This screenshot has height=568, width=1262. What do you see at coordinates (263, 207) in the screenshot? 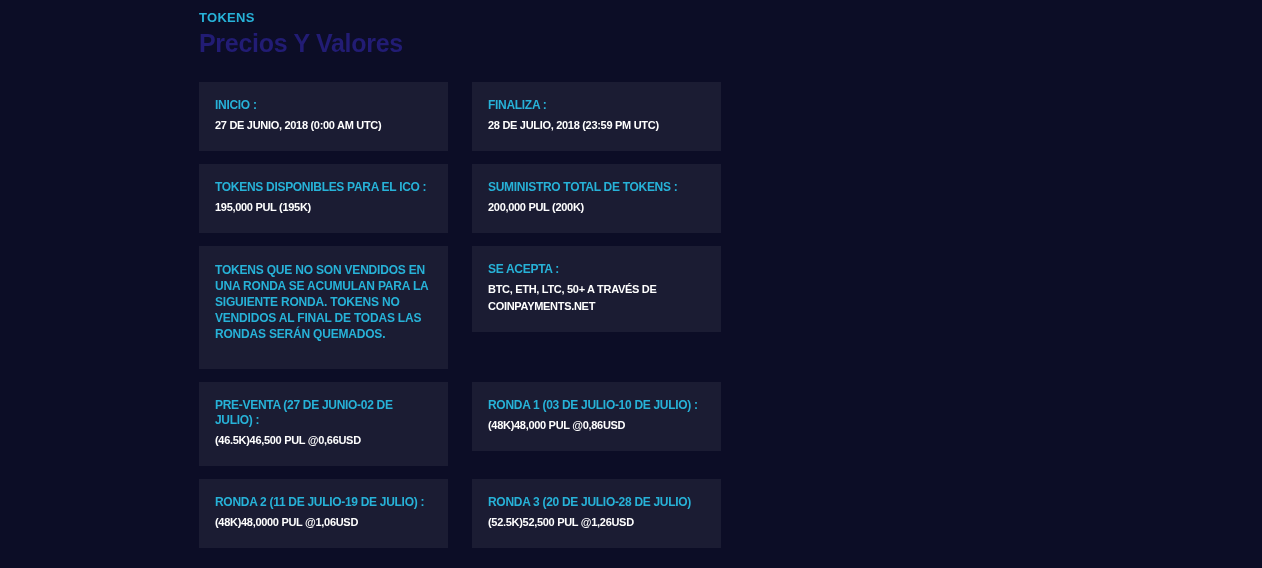
I see `card-value: 195,000 PUL (195K)` at bounding box center [263, 207].